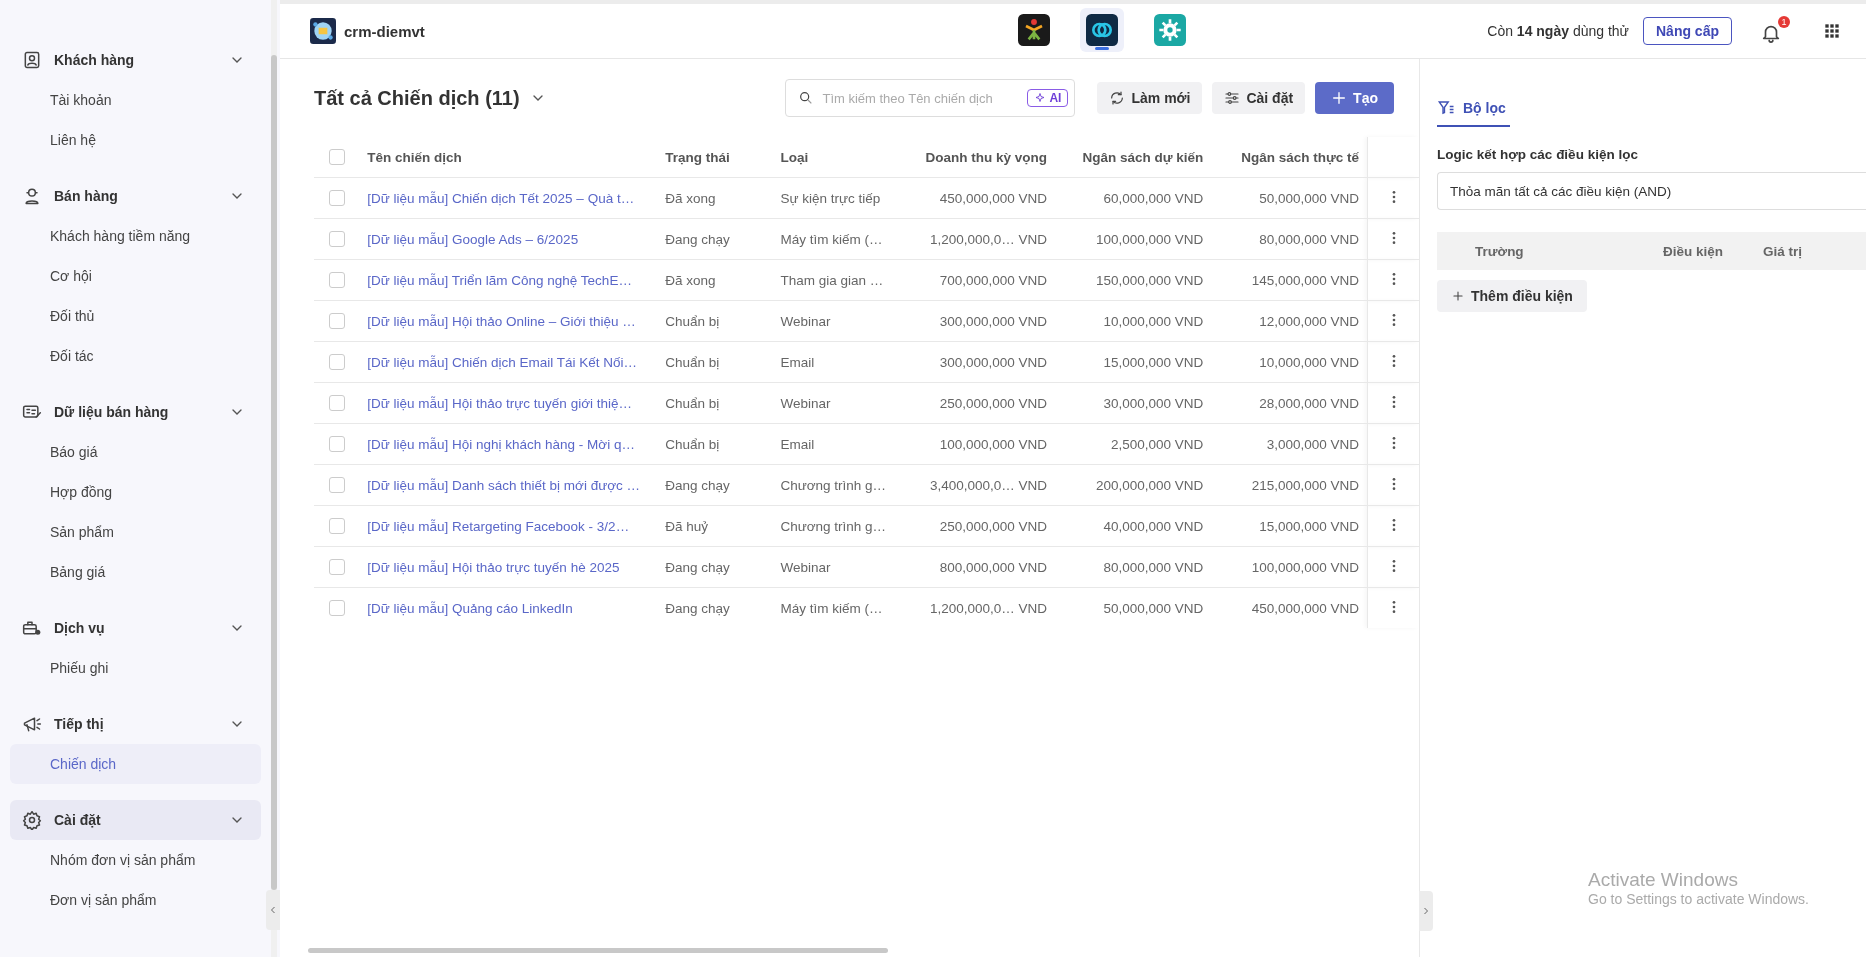 The image size is (1866, 957). Describe the element at coordinates (1150, 98) in the screenshot. I see `refresh-button: Làm mới` at that location.